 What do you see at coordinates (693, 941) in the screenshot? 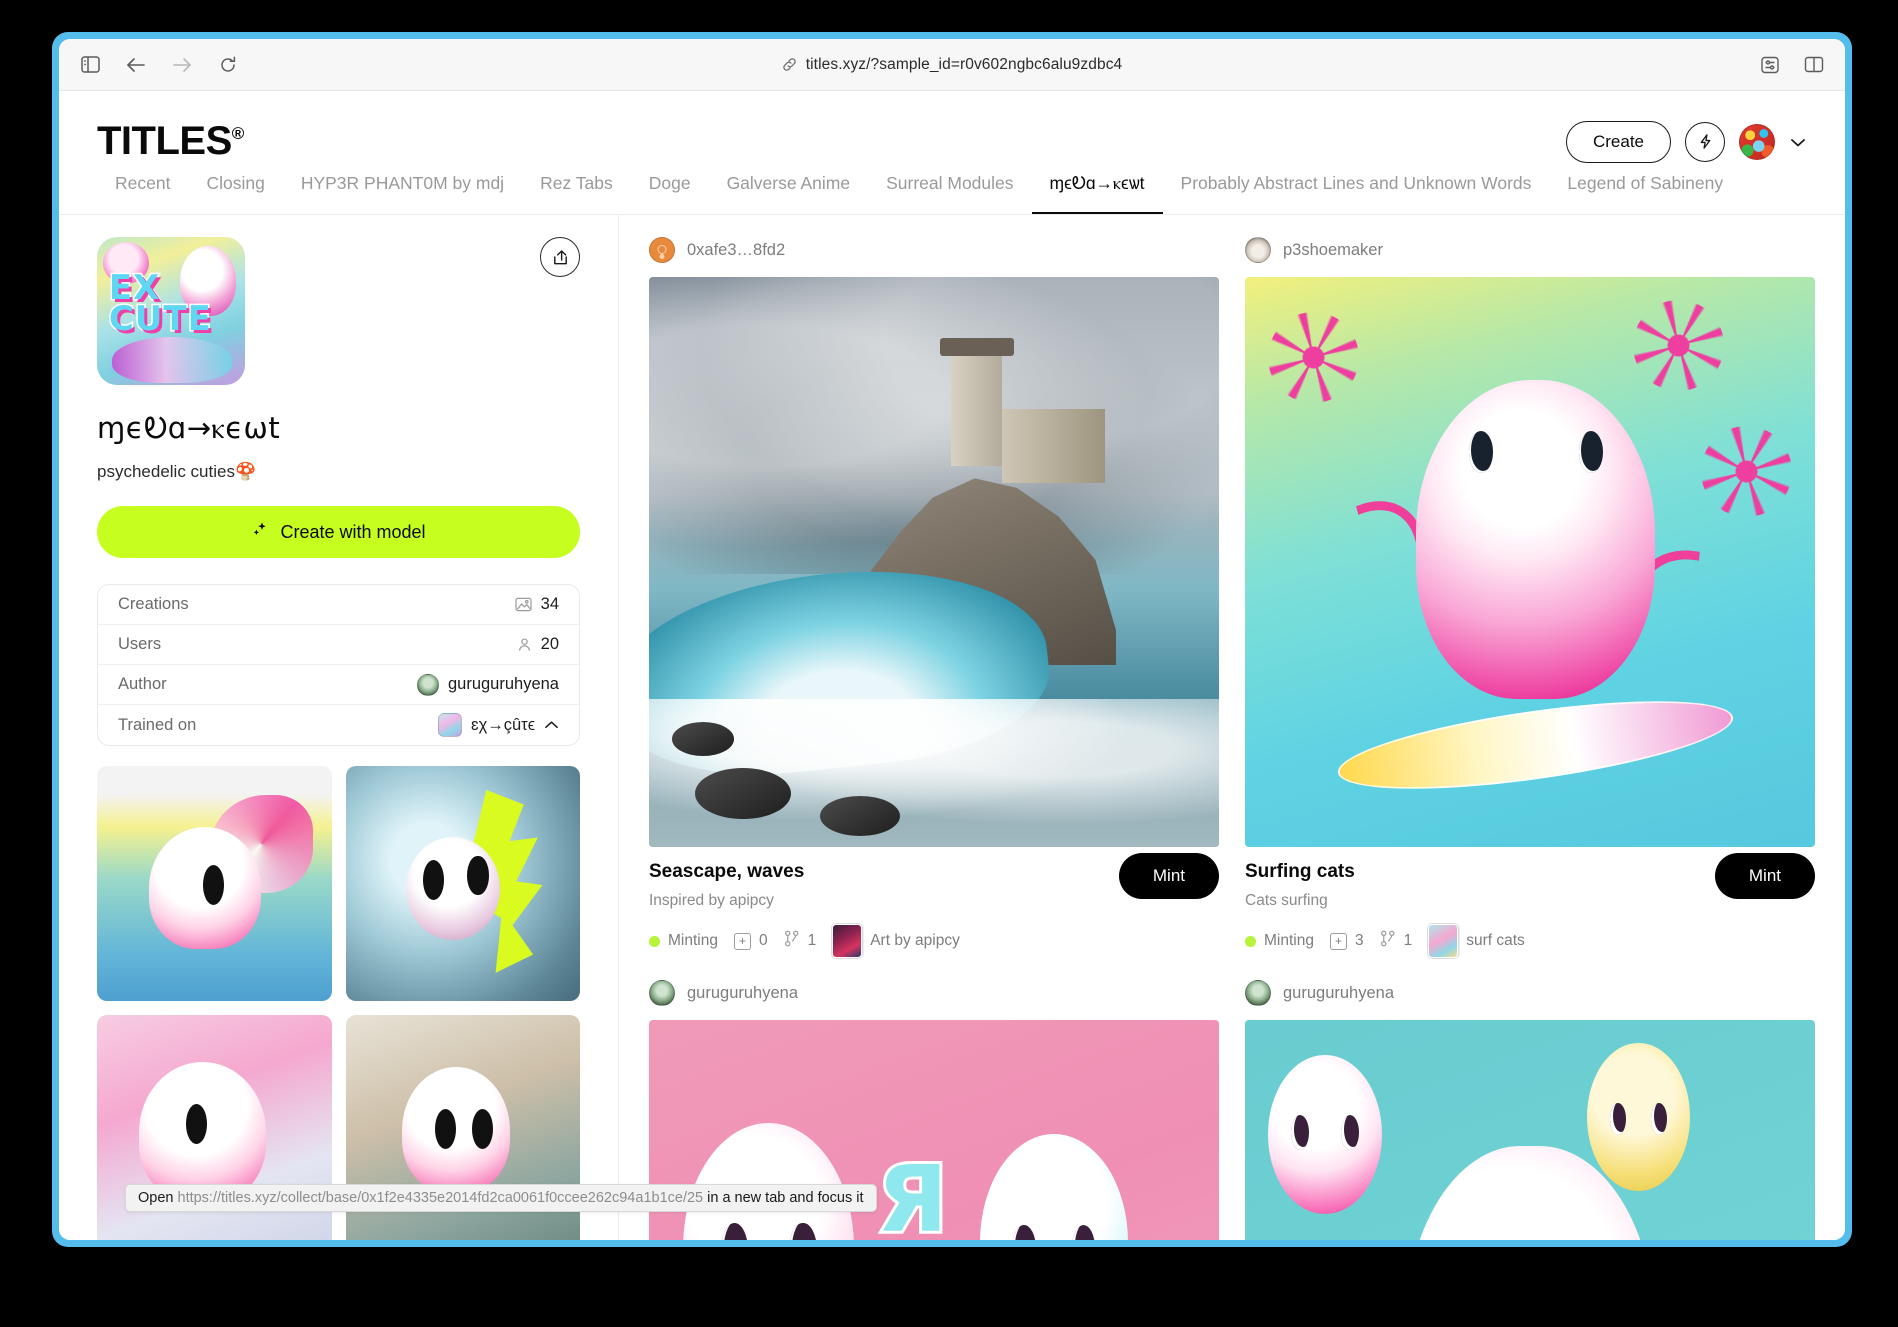
I see `status-label: Minting` at bounding box center [693, 941].